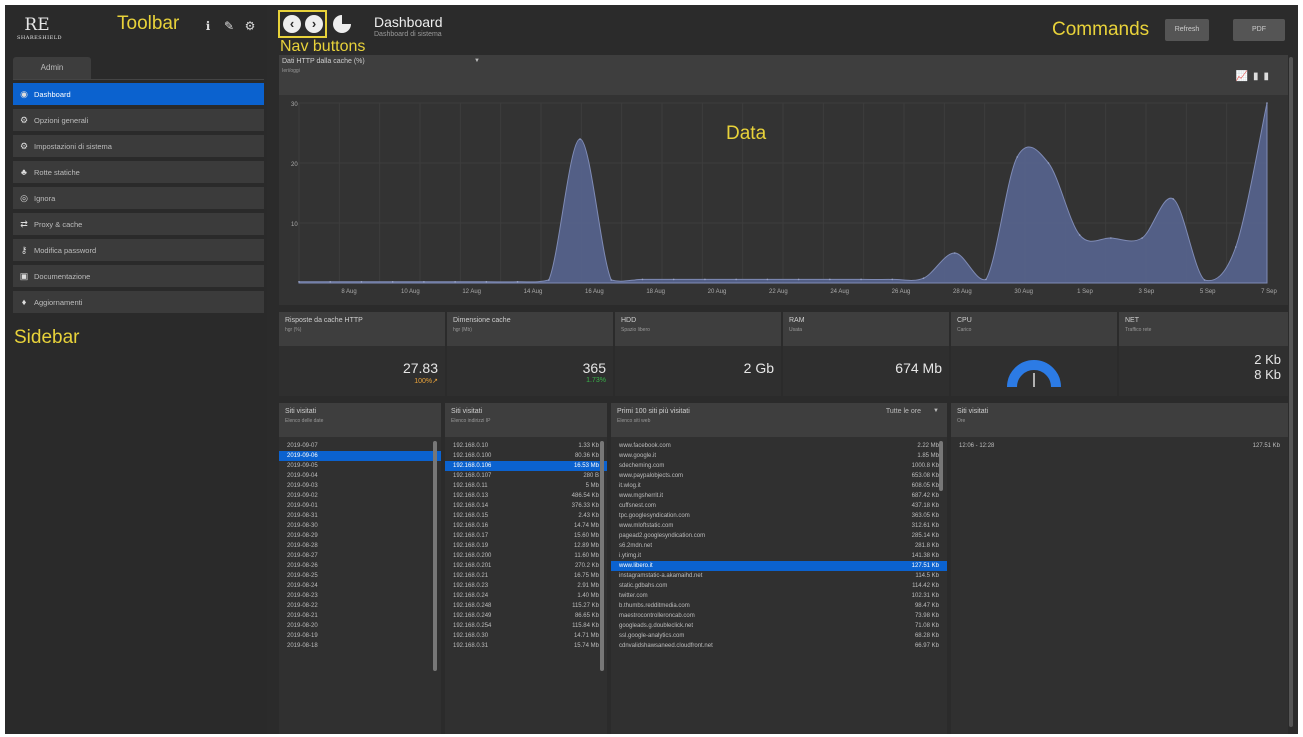 The image size is (1303, 737). I want to click on list-item: 2019-08-27, so click(360, 556).